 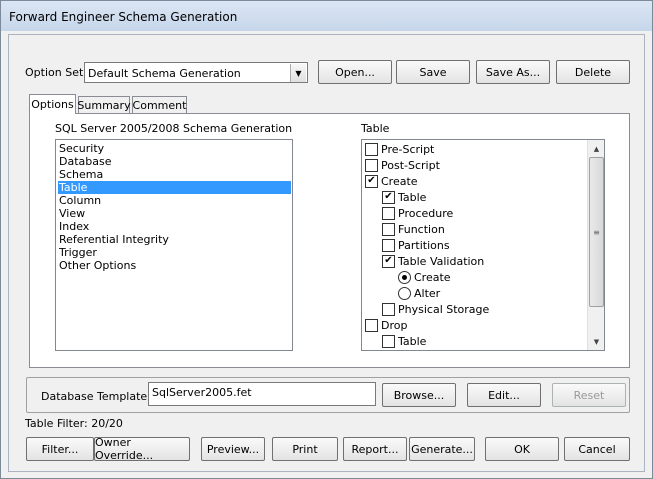 I want to click on tree-item-label: Partitions, so click(x=424, y=245).